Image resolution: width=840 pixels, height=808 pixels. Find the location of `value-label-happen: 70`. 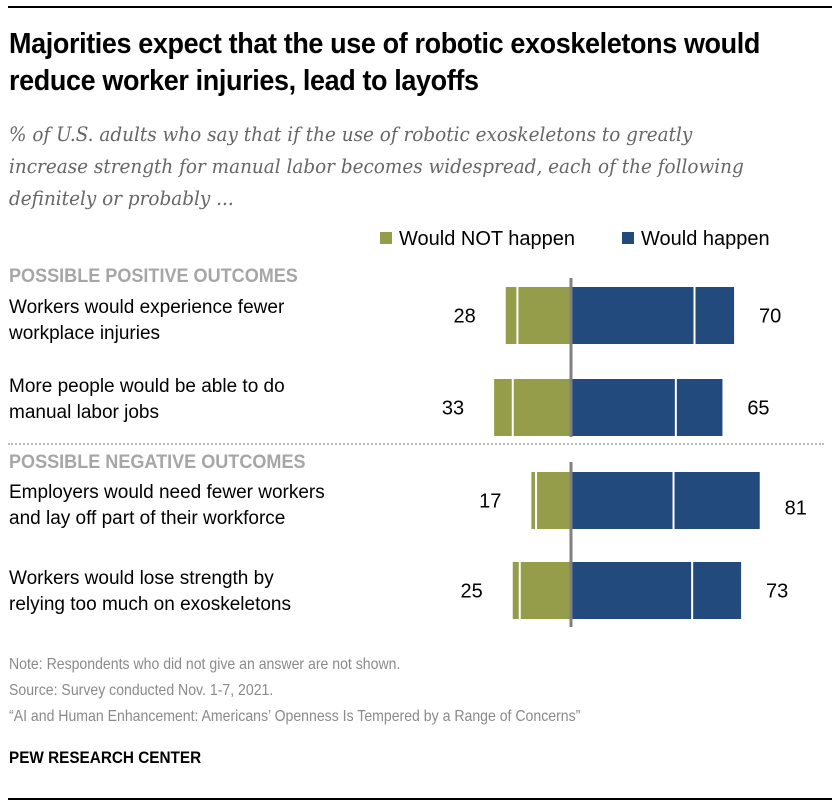

value-label-happen: 70 is located at coordinates (770, 317).